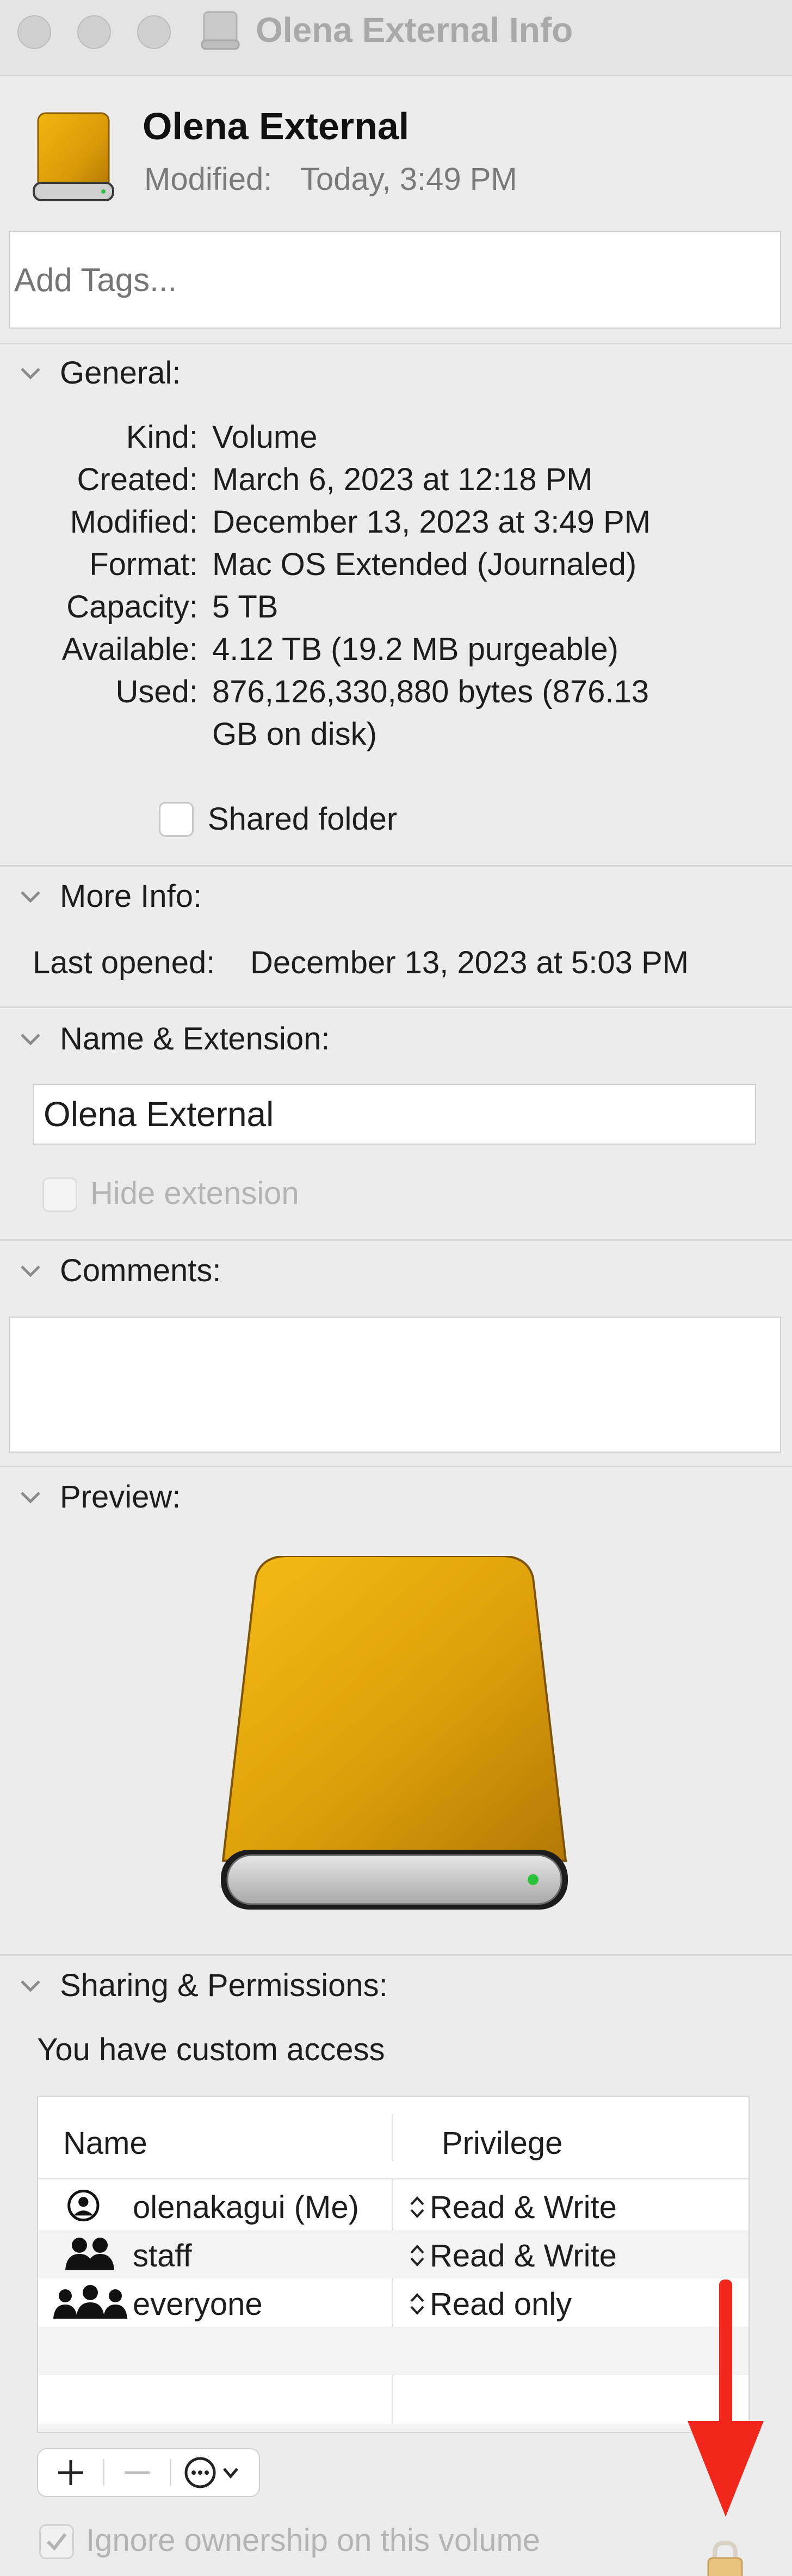  Describe the element at coordinates (265, 437) in the screenshot. I see `kind-value: Volume` at that location.